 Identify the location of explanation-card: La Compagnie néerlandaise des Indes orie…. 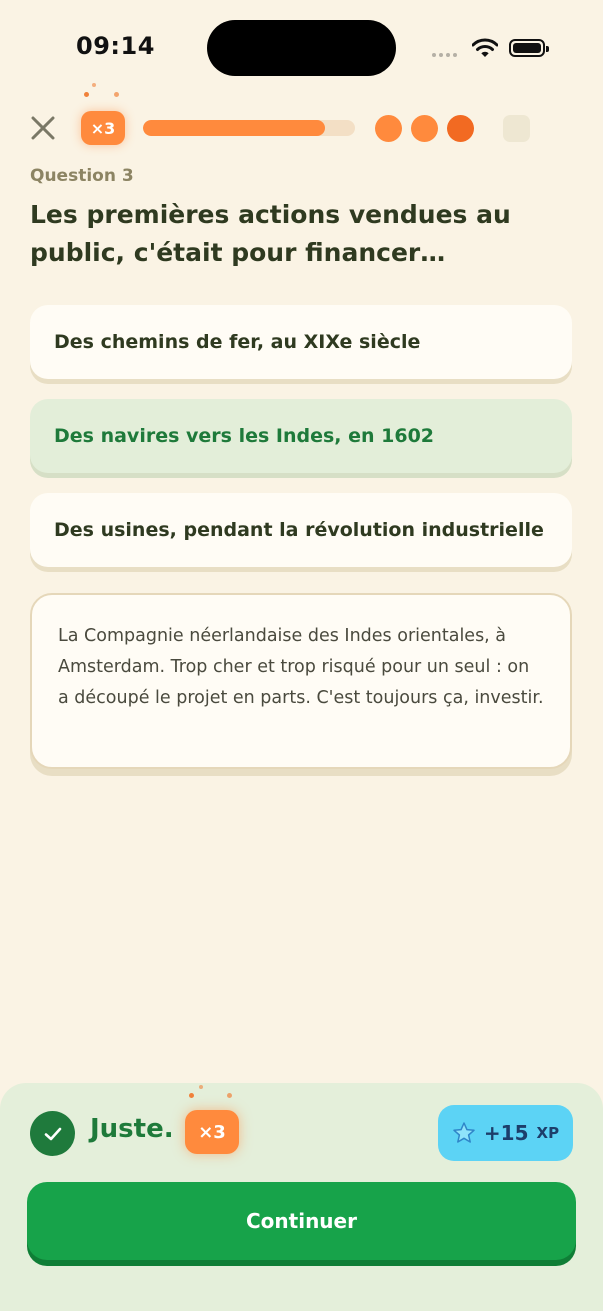
(301, 681).